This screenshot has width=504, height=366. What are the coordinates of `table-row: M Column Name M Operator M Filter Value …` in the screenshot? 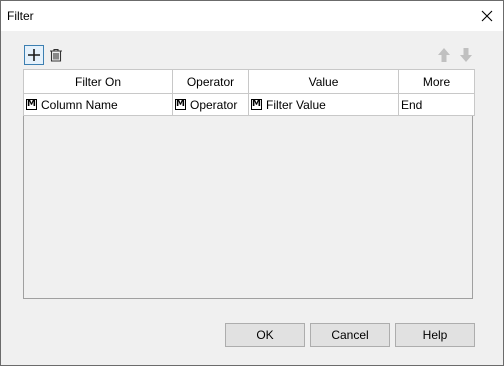 It's located at (249, 104).